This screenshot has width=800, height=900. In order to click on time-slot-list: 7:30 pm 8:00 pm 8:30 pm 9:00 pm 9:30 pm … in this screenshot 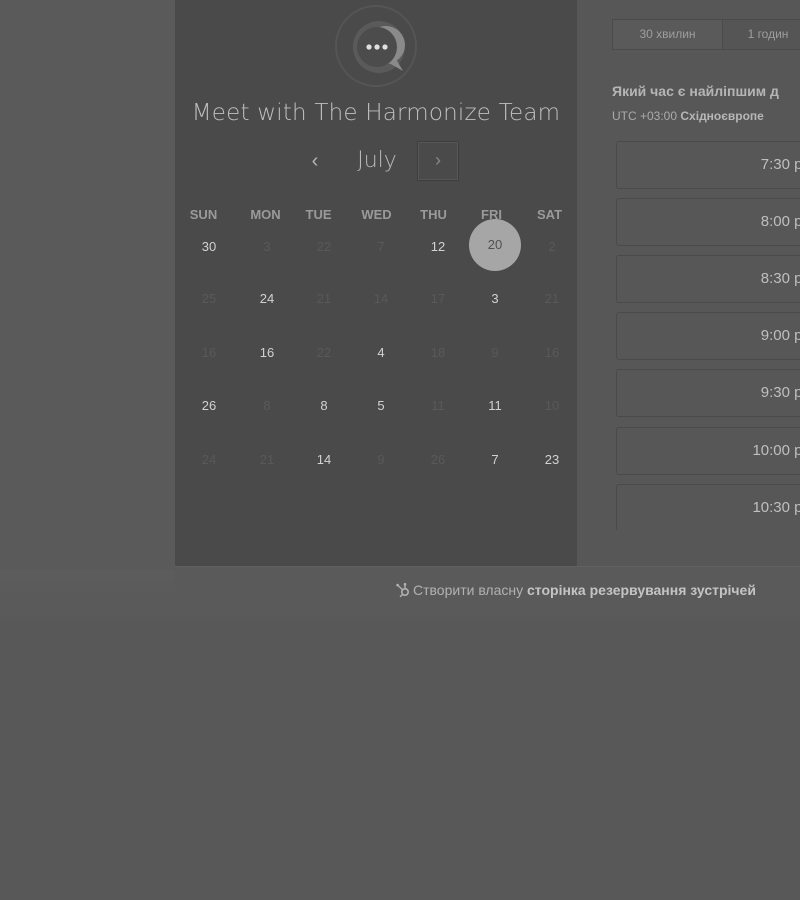, I will do `click(688, 332)`.